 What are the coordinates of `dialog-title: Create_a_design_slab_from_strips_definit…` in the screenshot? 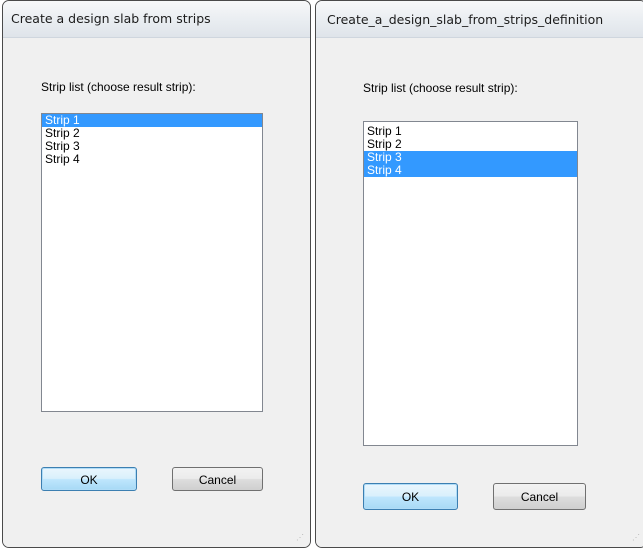 It's located at (465, 19).